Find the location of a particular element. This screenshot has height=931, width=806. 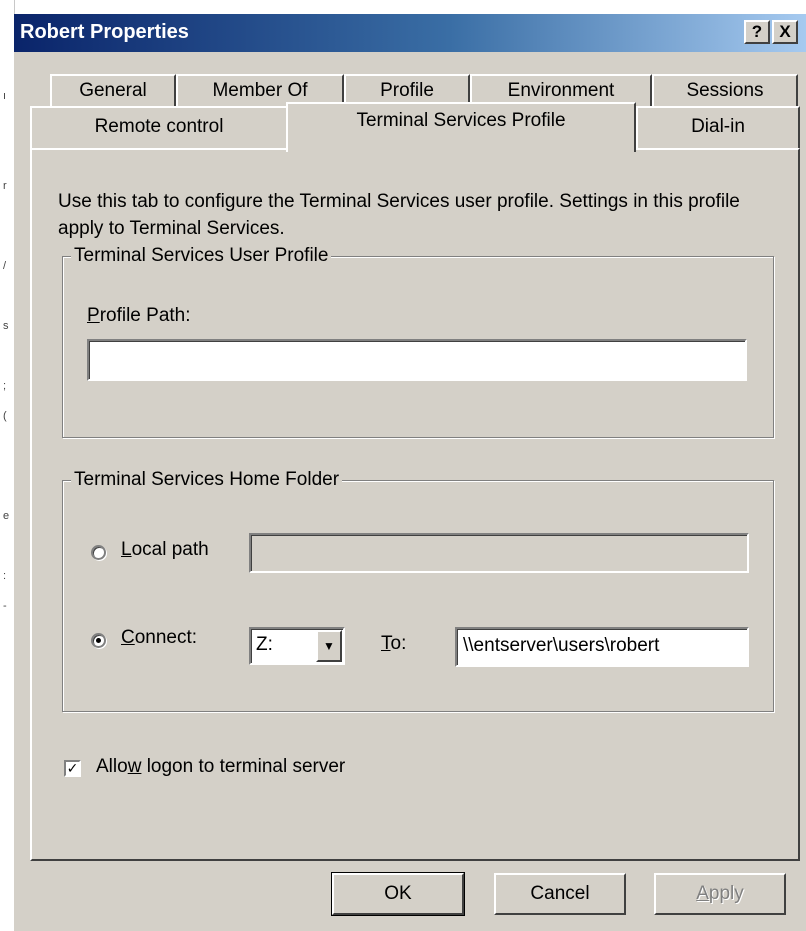

tab-dial-in: Dial-in is located at coordinates (718, 127).